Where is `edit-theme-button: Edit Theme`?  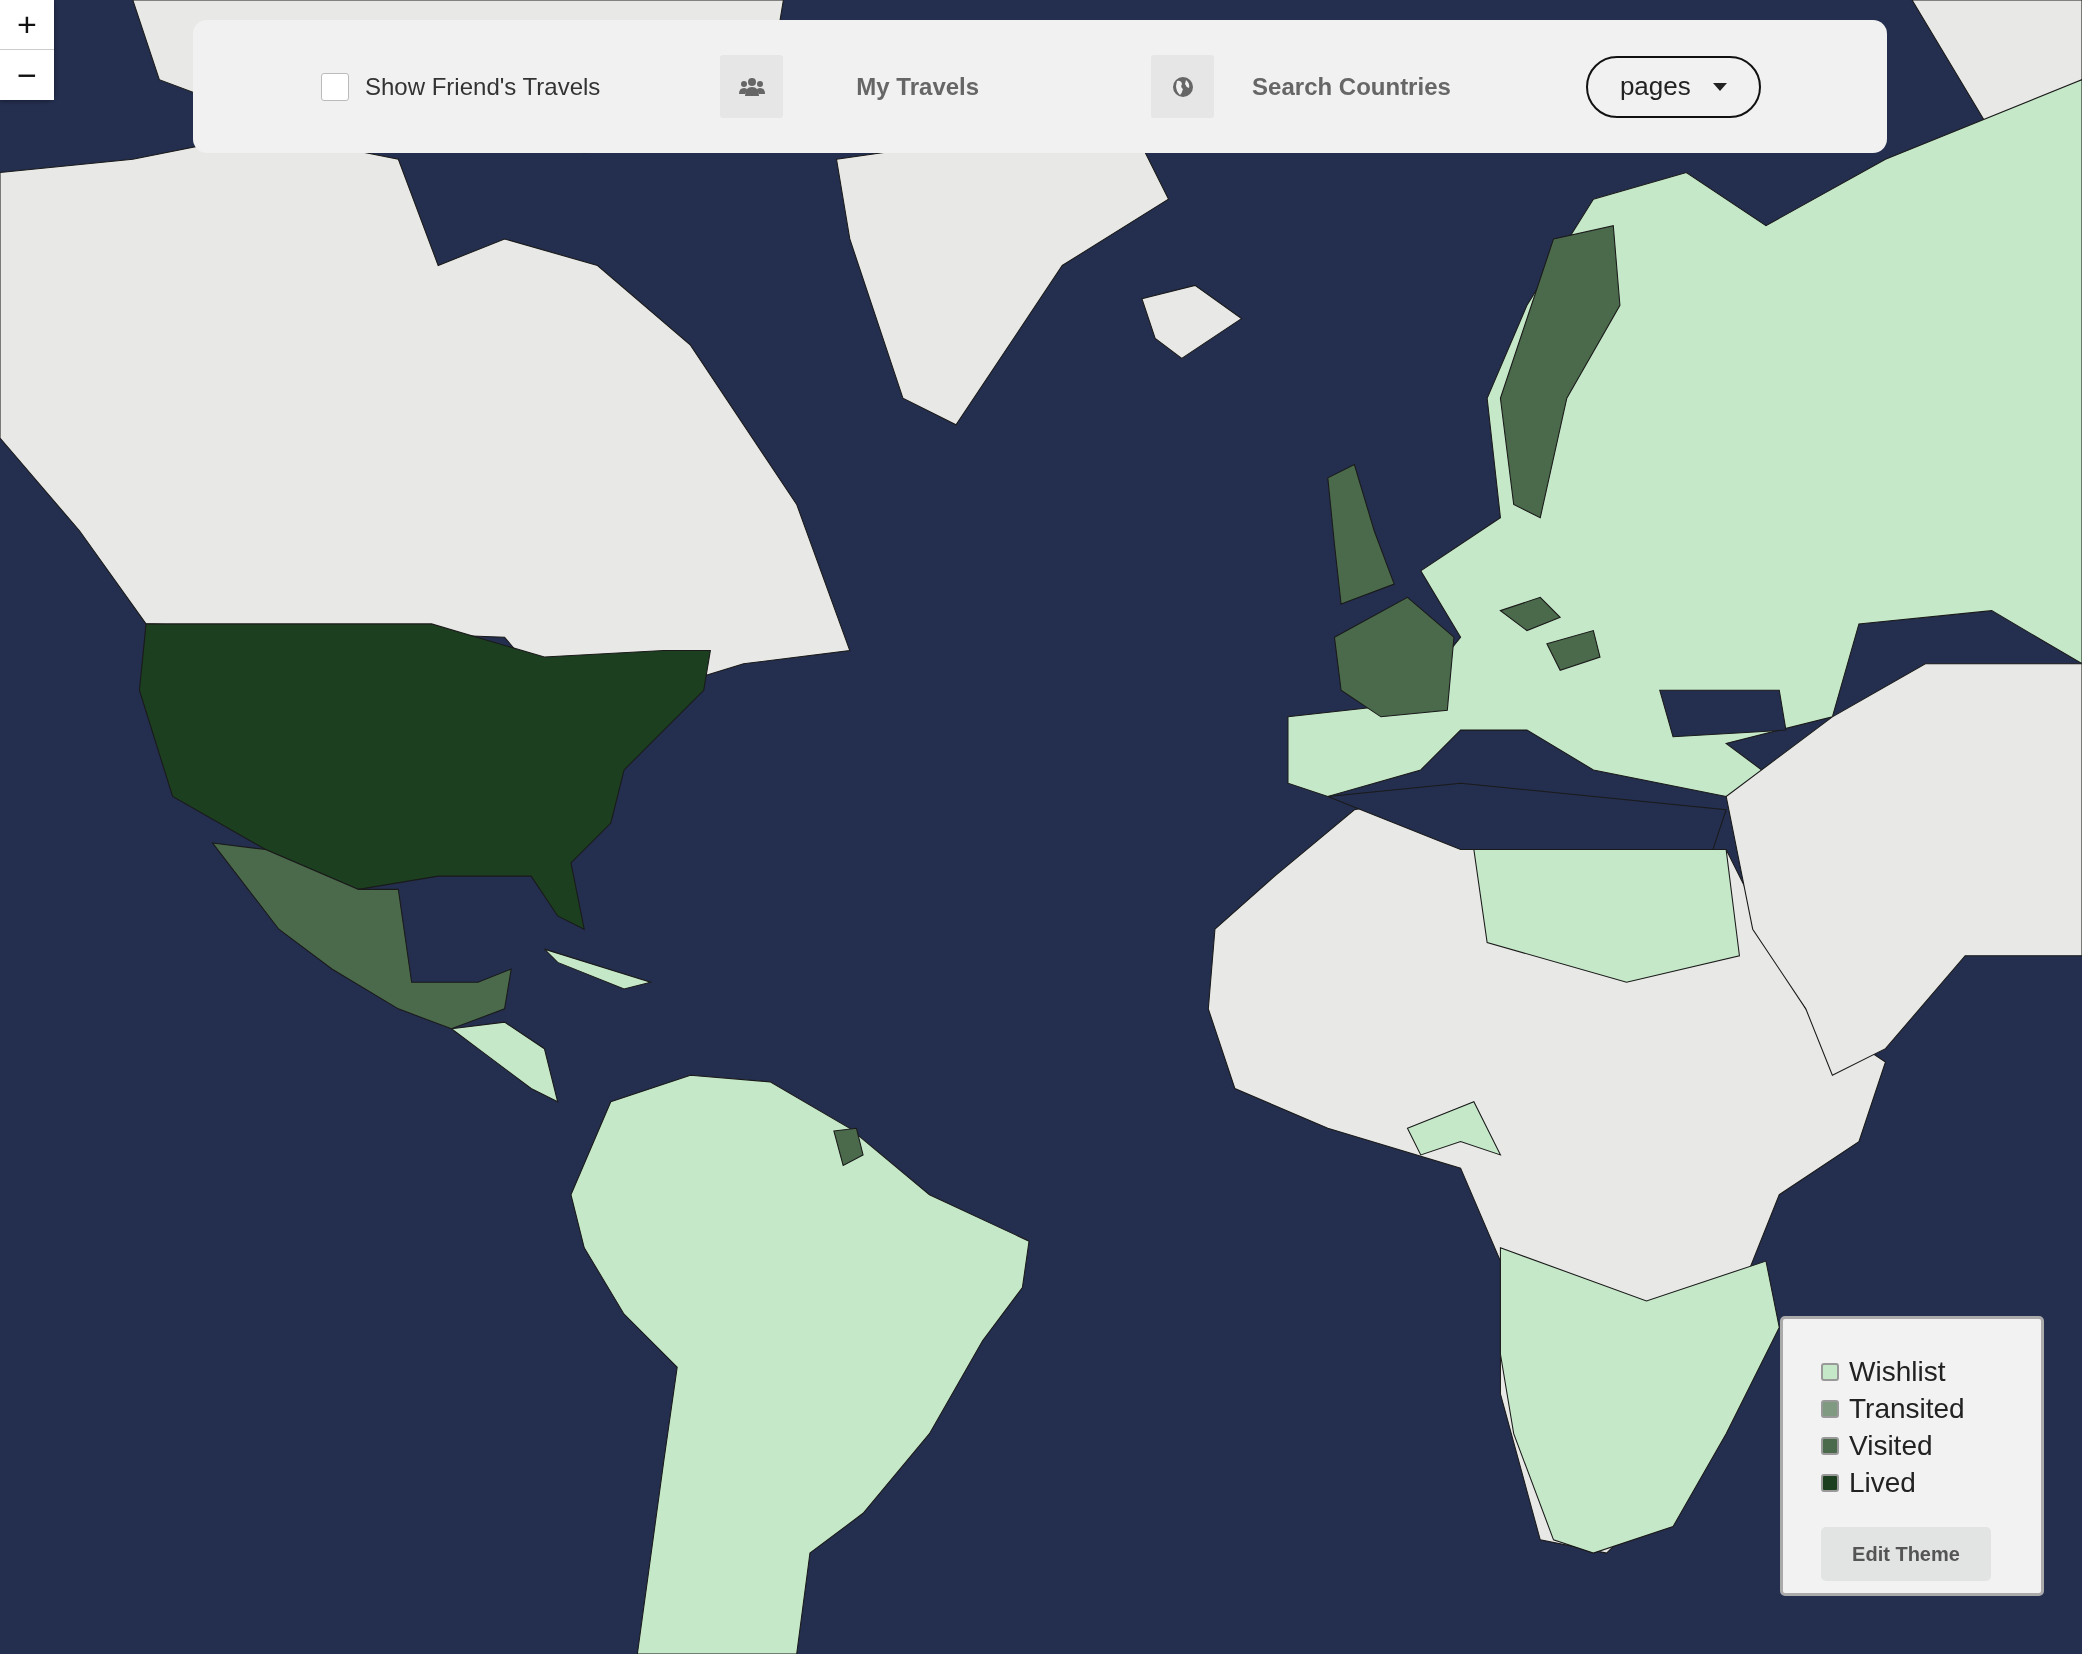
edit-theme-button: Edit Theme is located at coordinates (1906, 1554).